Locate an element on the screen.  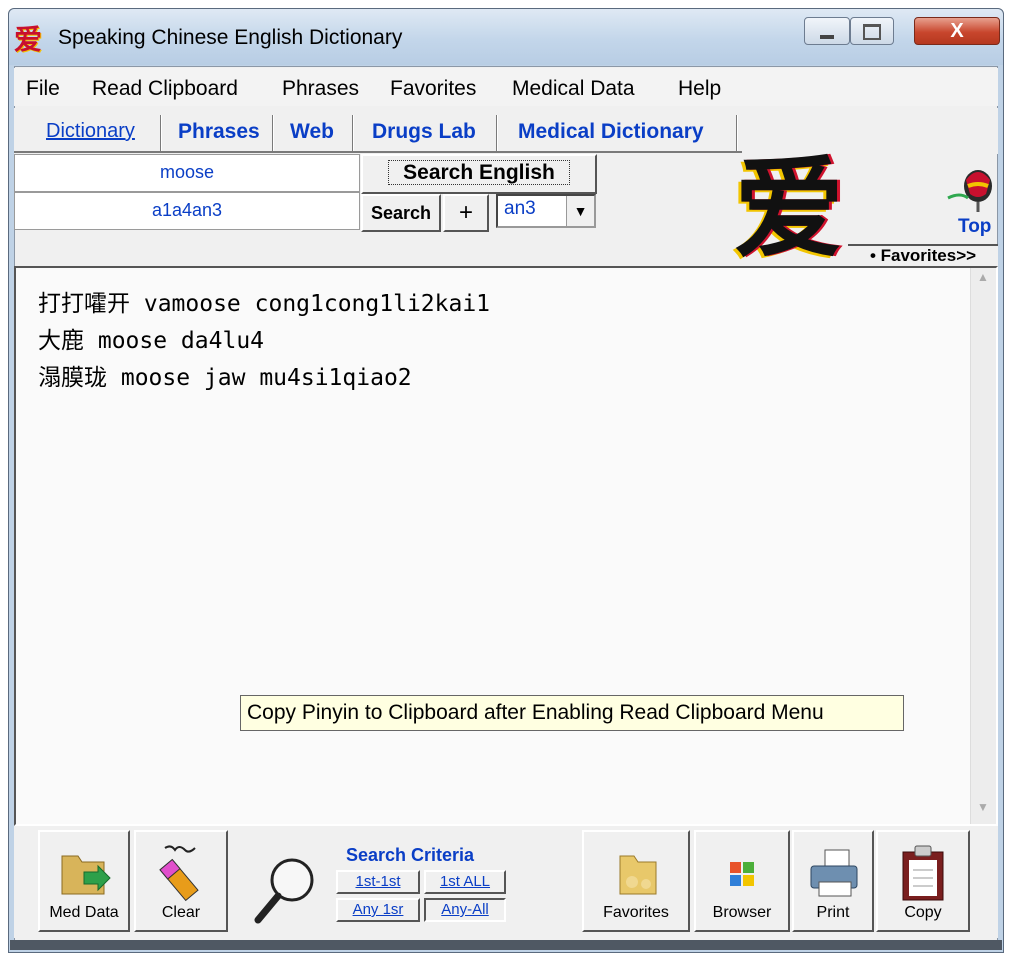
search-english-label: Search English is located at coordinates (479, 172).